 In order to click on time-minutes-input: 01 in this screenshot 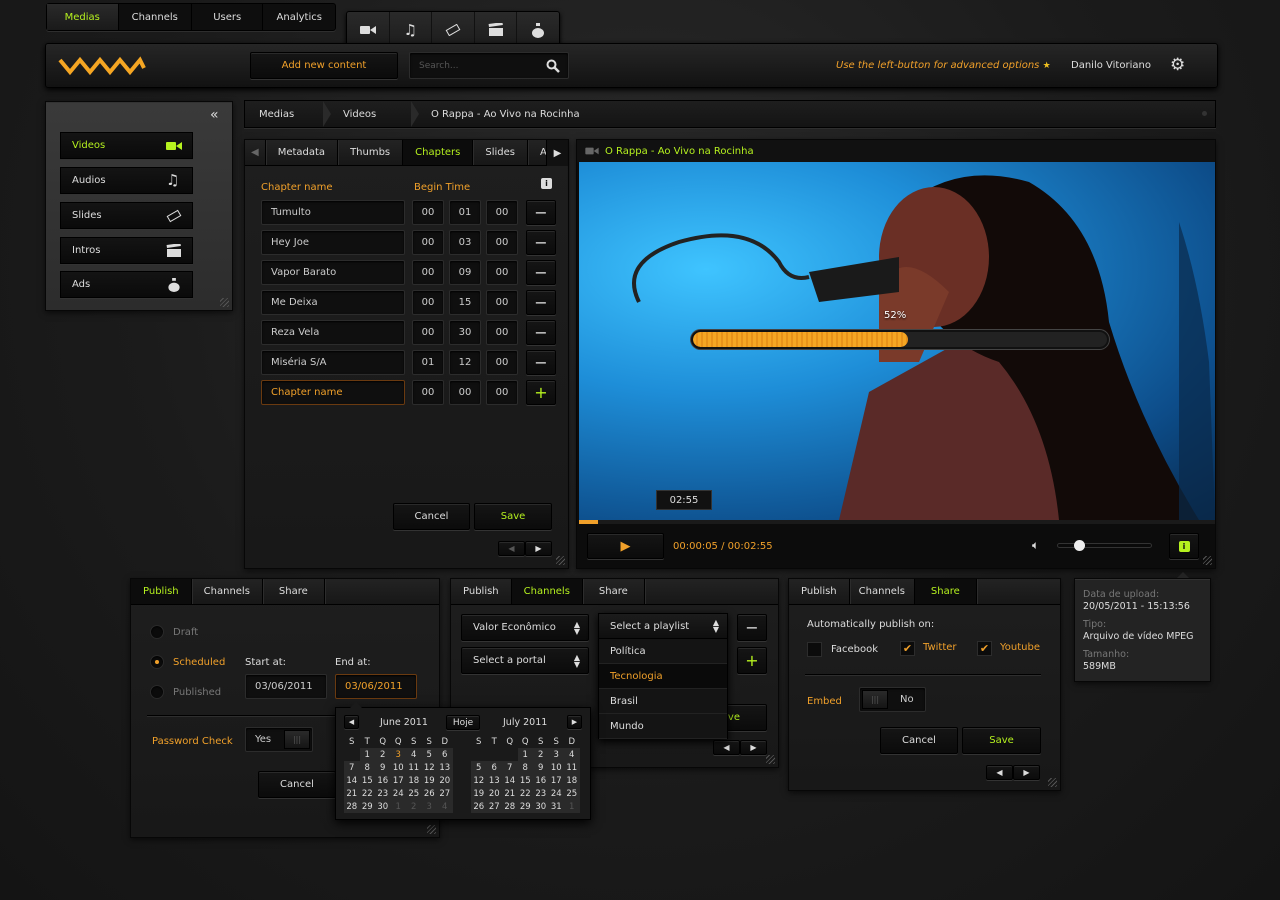, I will do `click(465, 212)`.